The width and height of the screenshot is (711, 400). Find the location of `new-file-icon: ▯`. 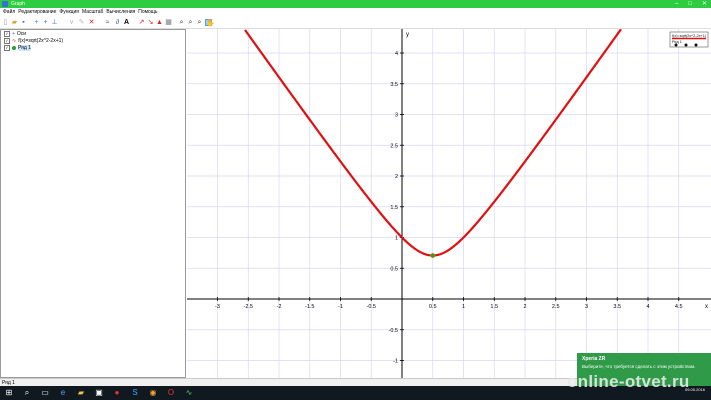

new-file-icon: ▯ is located at coordinates (5, 22).